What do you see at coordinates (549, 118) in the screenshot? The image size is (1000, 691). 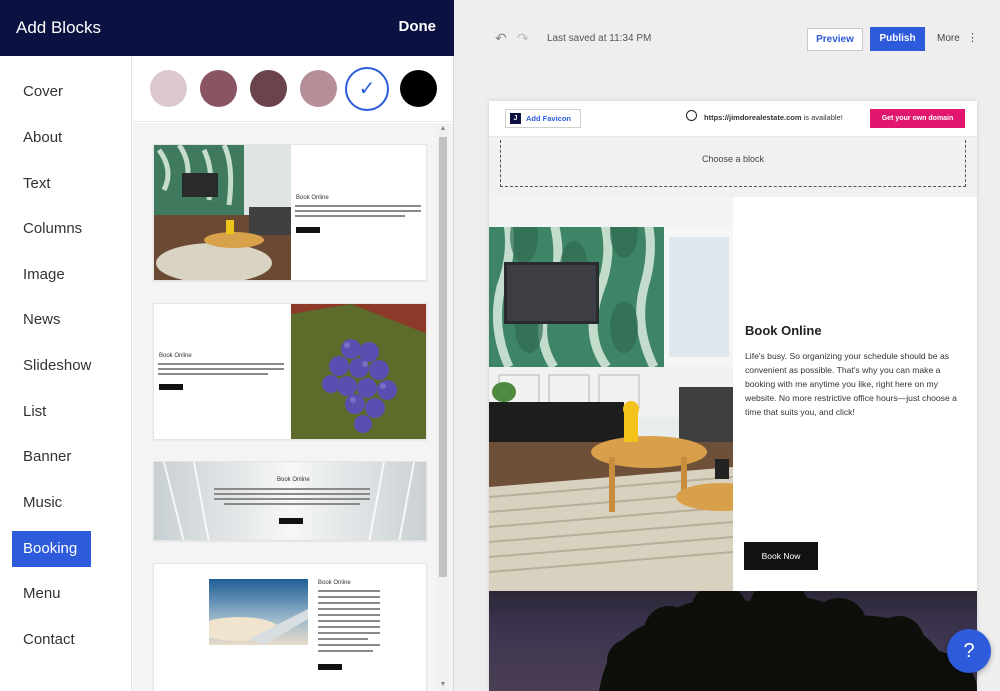 I see `add-favicon-label: Add Favicon` at bounding box center [549, 118].